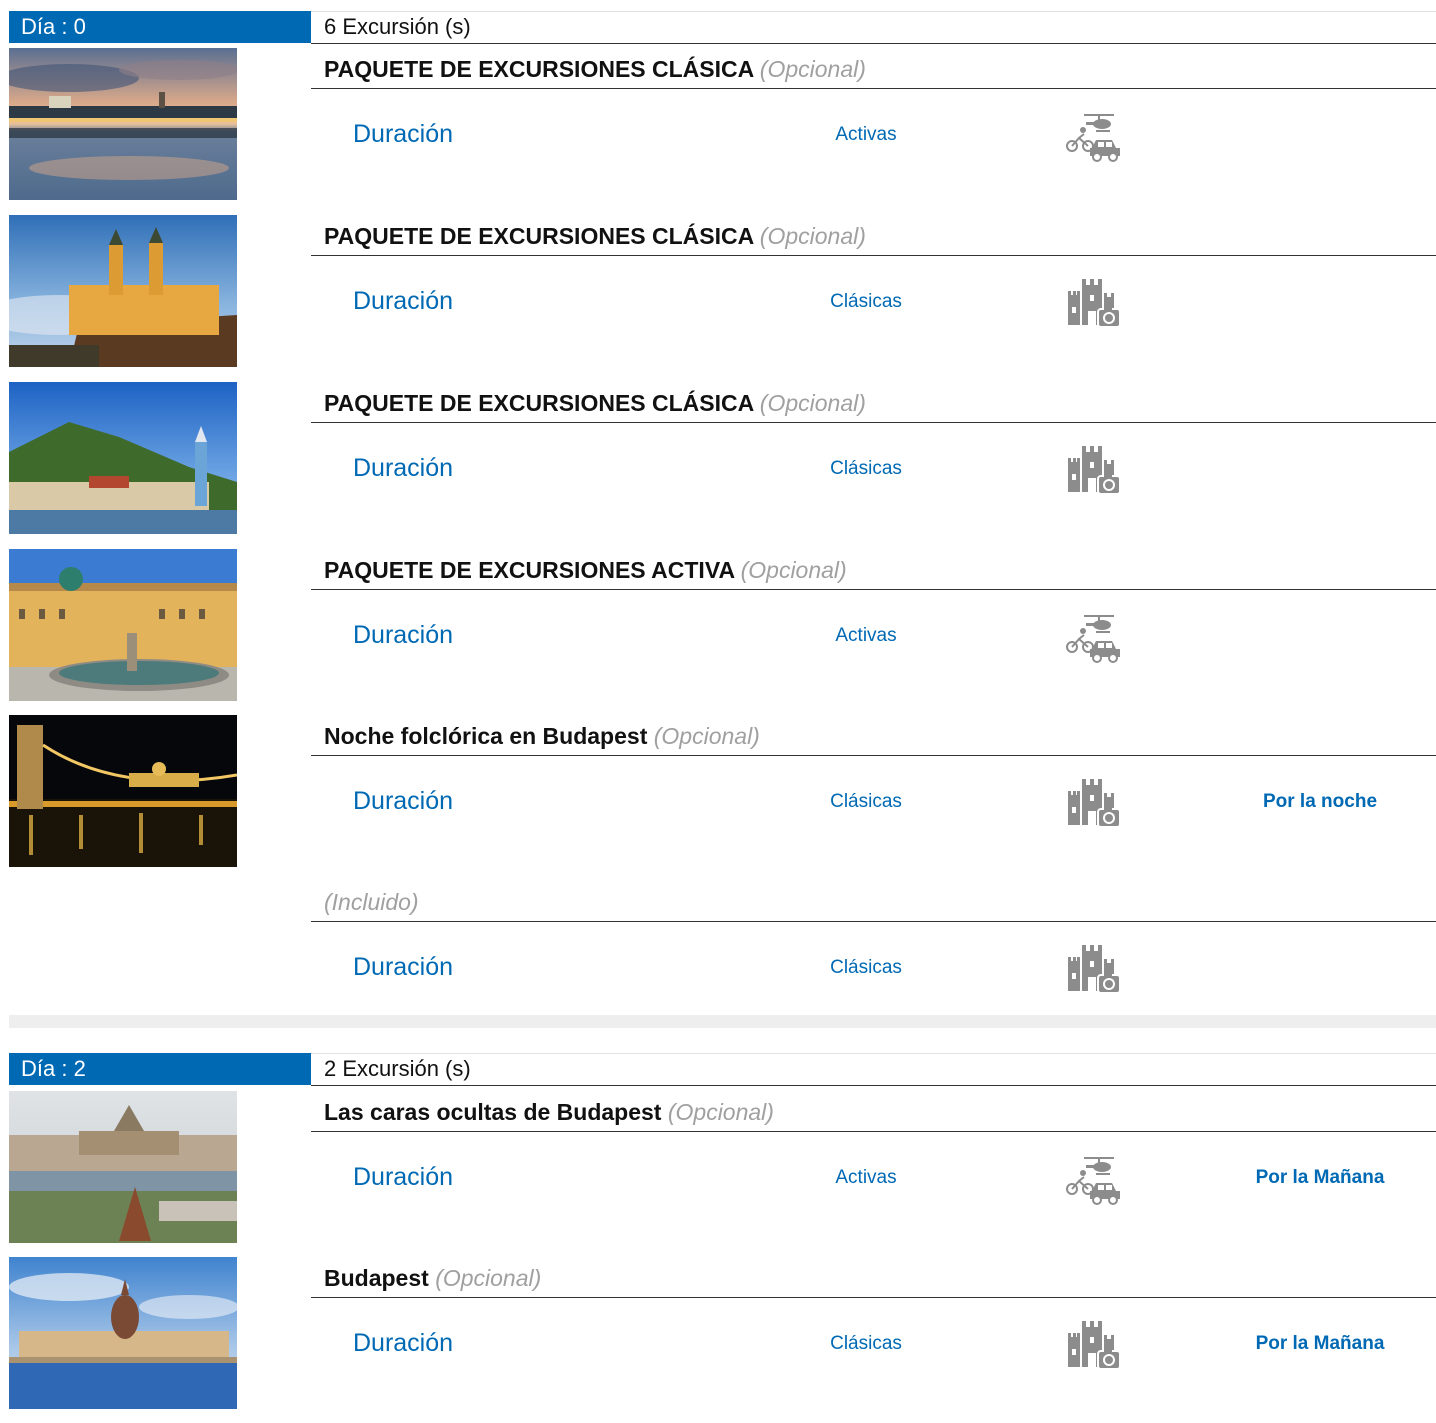 Image resolution: width=1436 pixels, height=1423 pixels. I want to click on day-badge: Día : 2, so click(160, 1069).